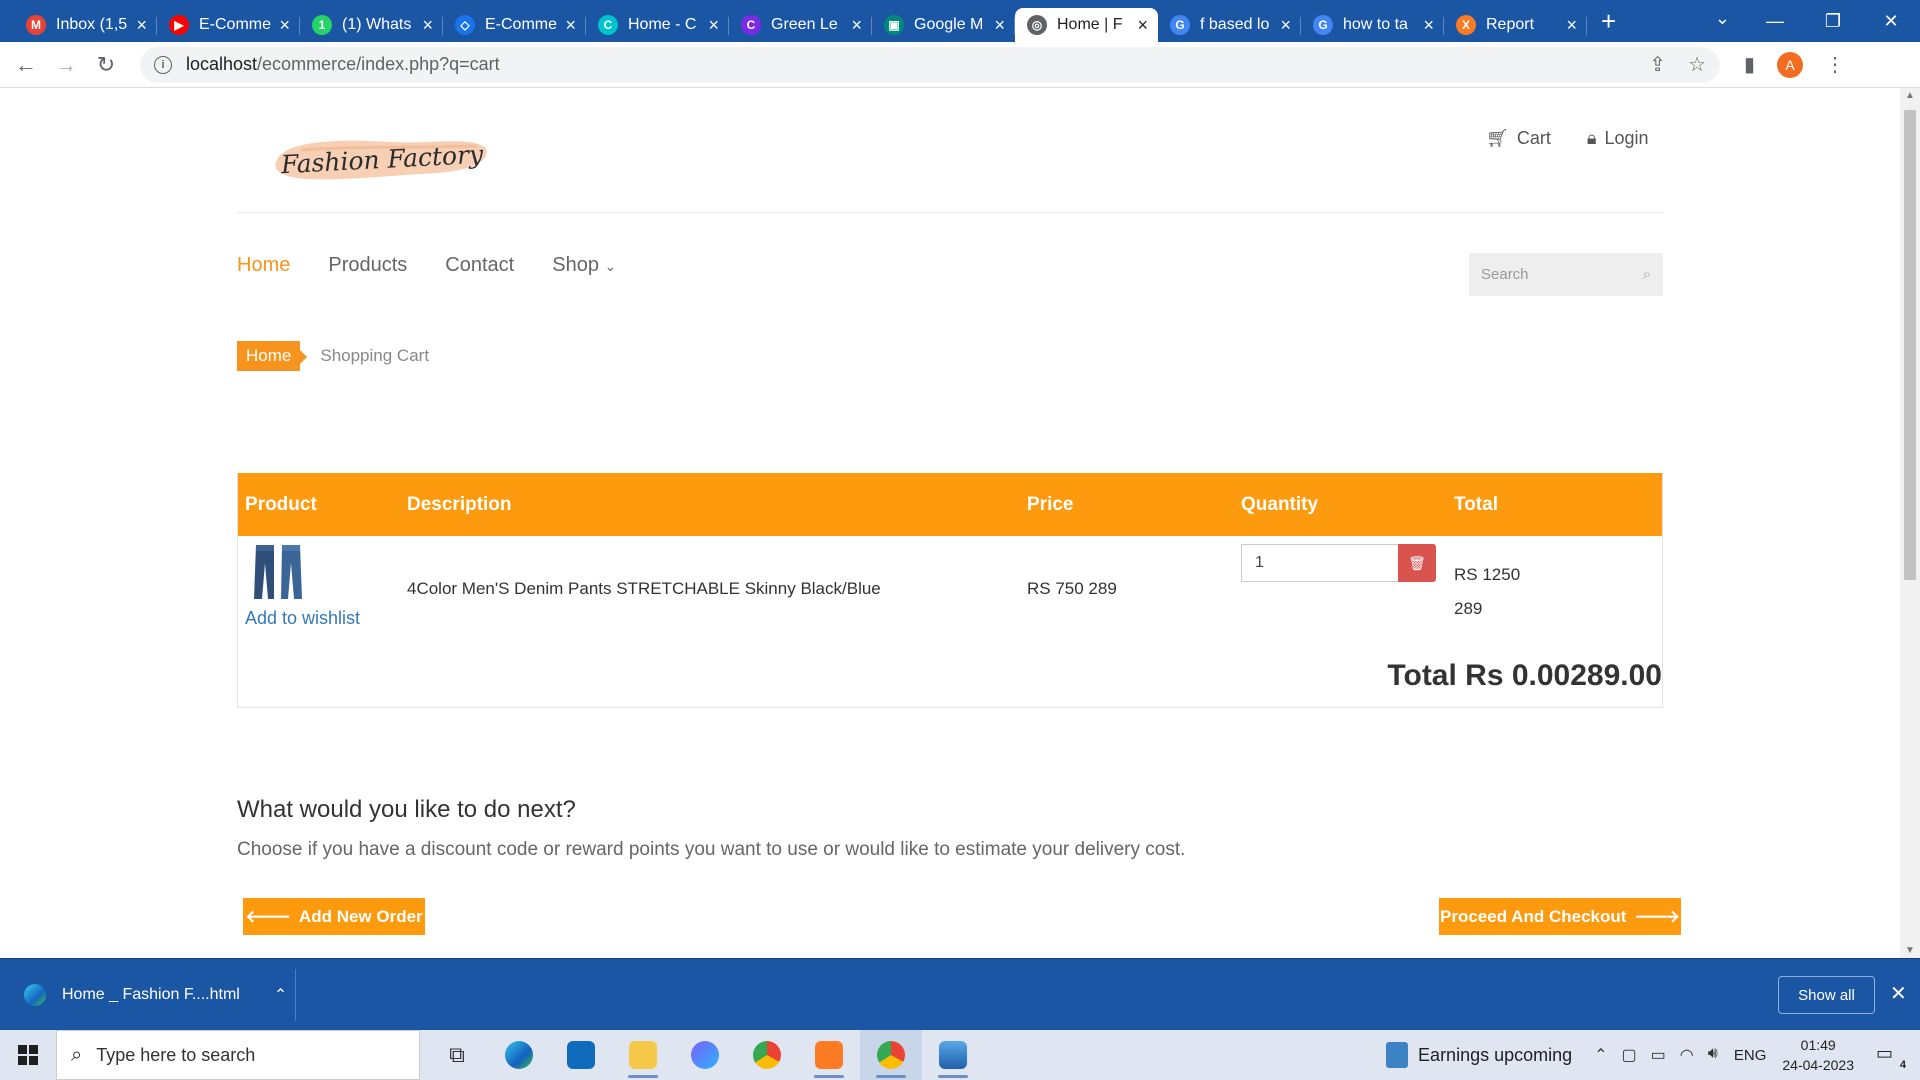  What do you see at coordinates (302, 618) in the screenshot?
I see `add-to-wishlist-link: Add to wishlist` at bounding box center [302, 618].